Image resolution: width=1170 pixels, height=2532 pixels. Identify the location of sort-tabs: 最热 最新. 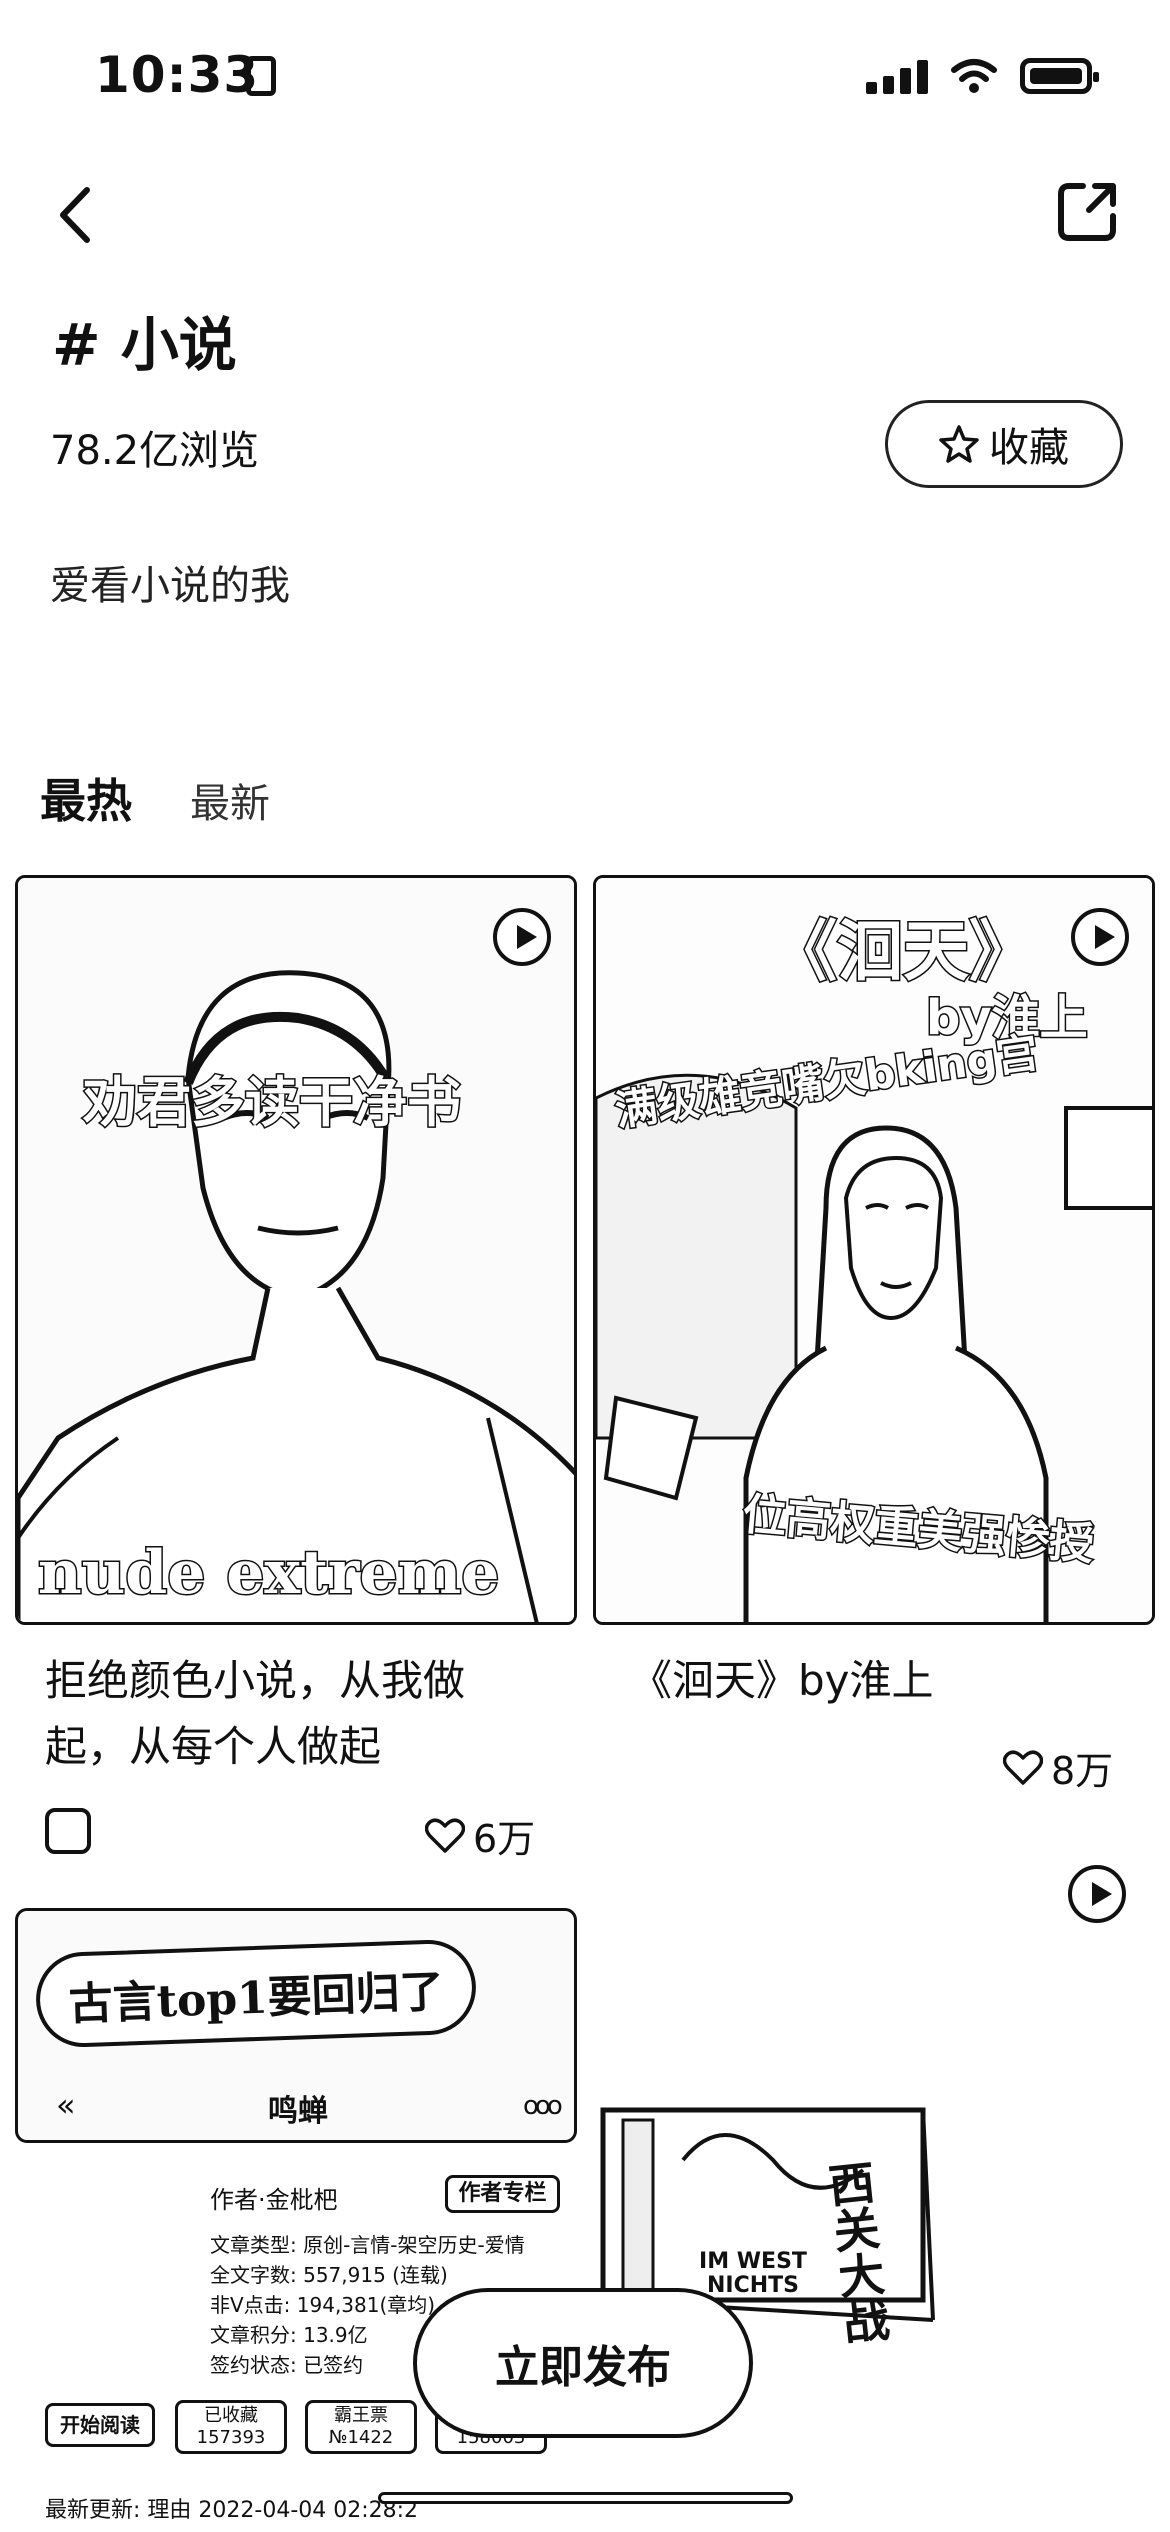
(155, 798).